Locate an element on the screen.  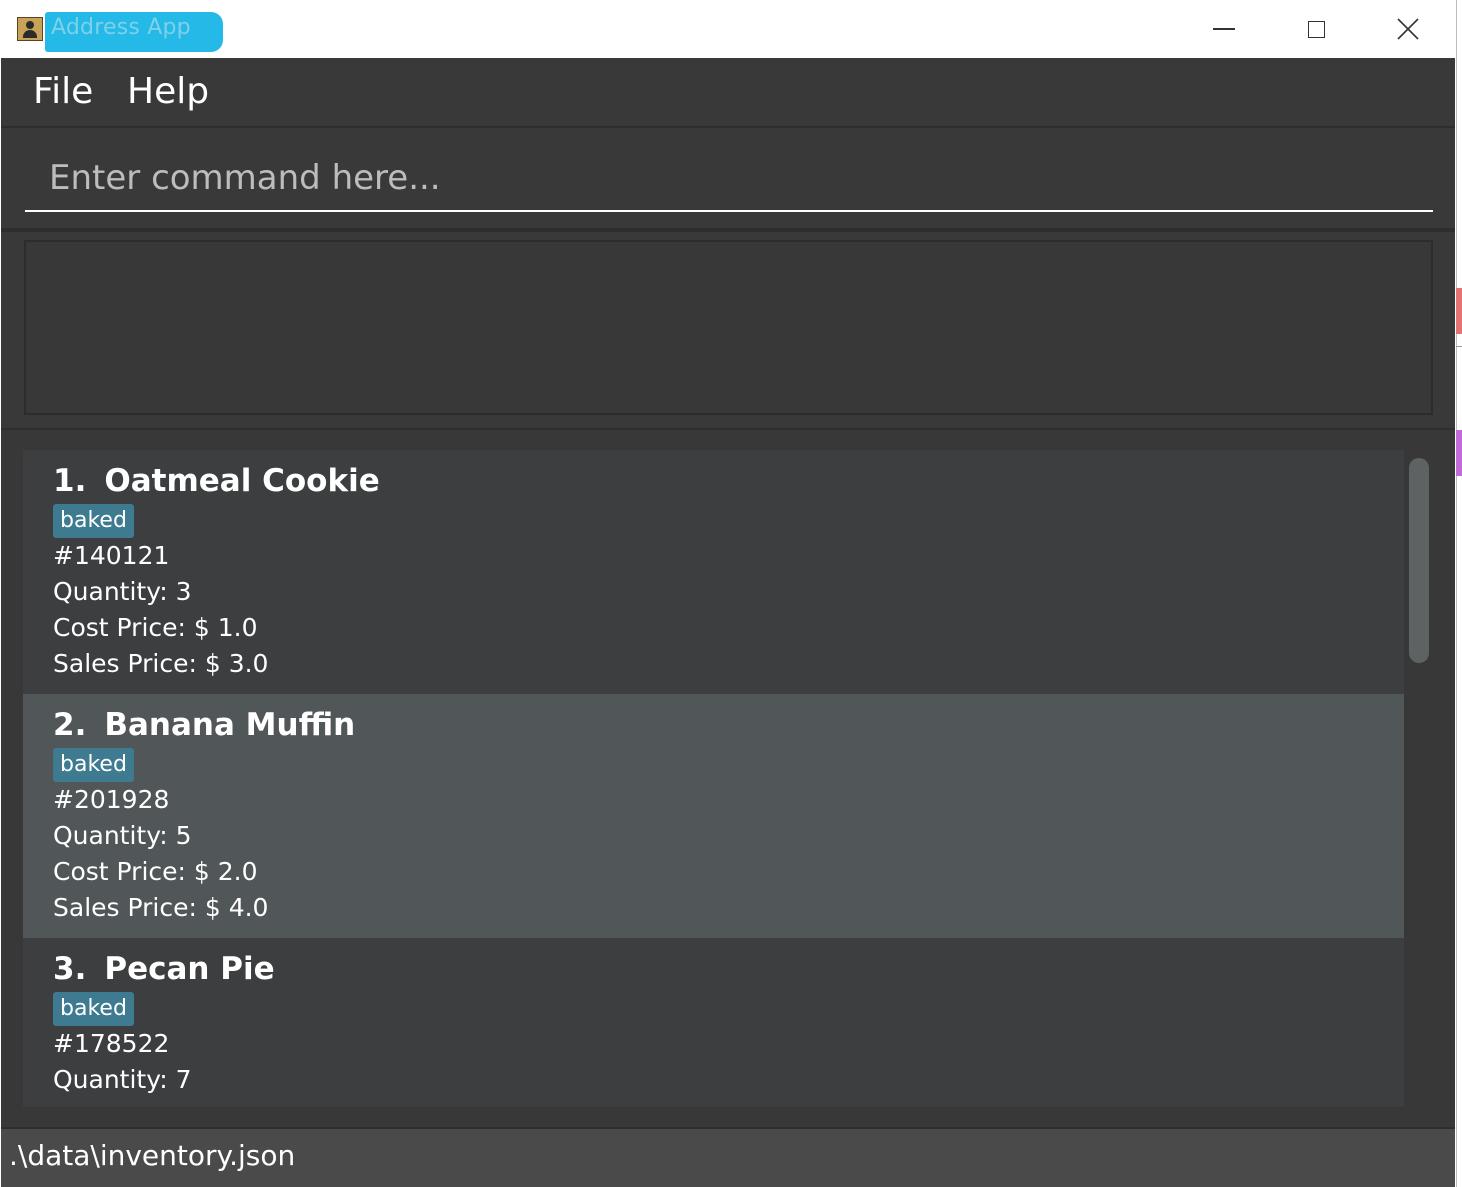
data-file-path: .\data\inventory.json is located at coordinates (152, 1155).